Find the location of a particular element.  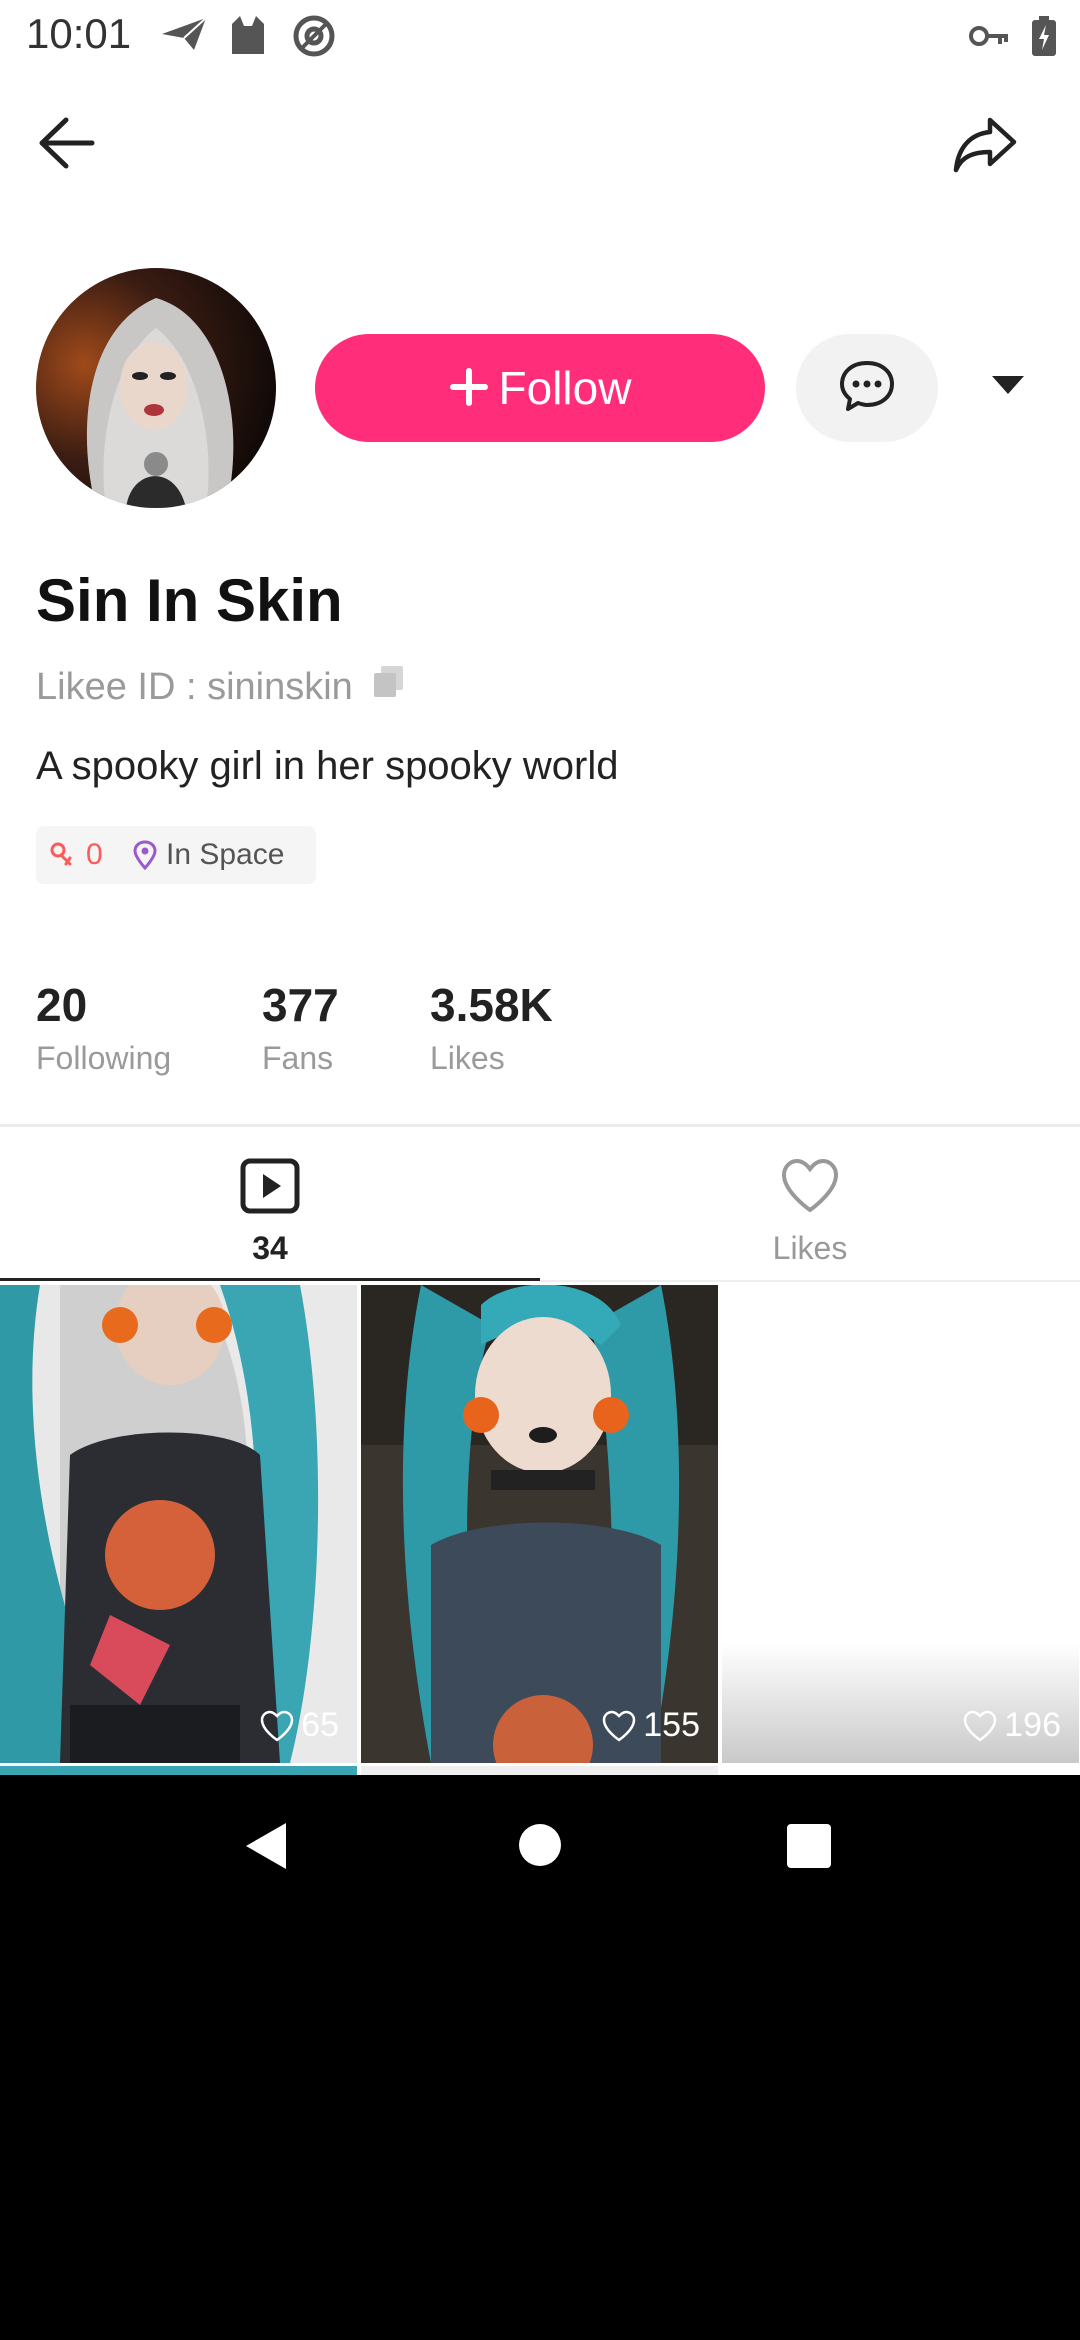

tab-likes: Likes is located at coordinates (810, 1205).